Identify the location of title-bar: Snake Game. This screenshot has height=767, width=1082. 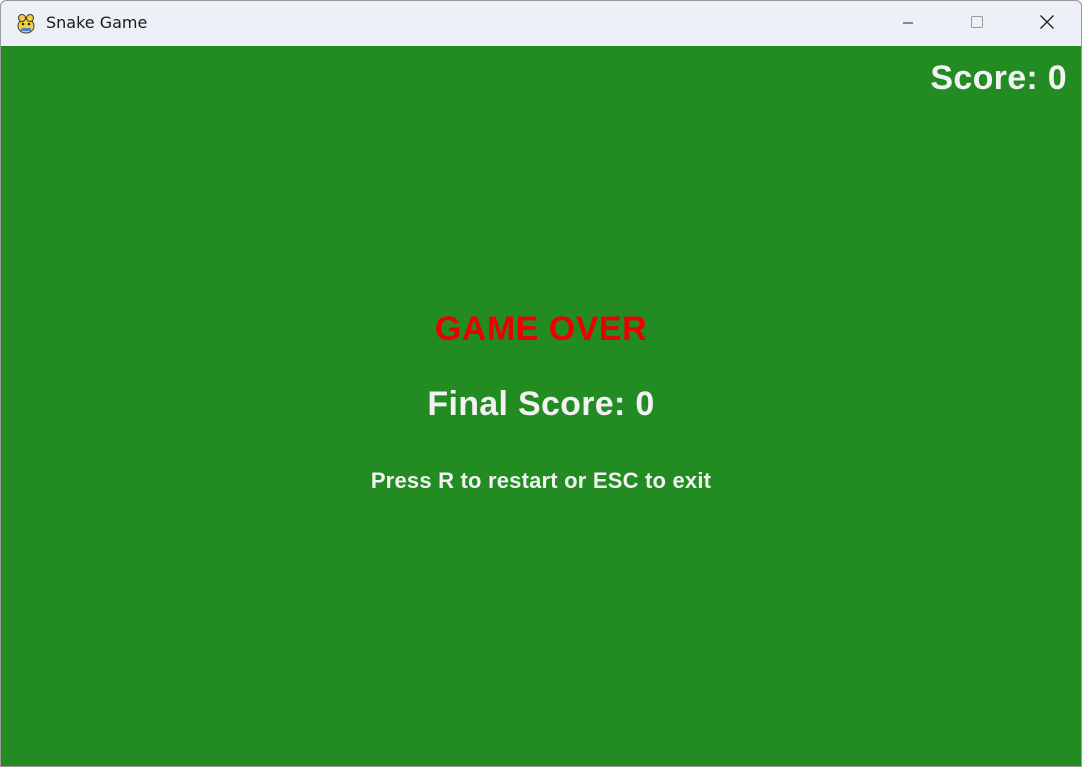
(541, 23).